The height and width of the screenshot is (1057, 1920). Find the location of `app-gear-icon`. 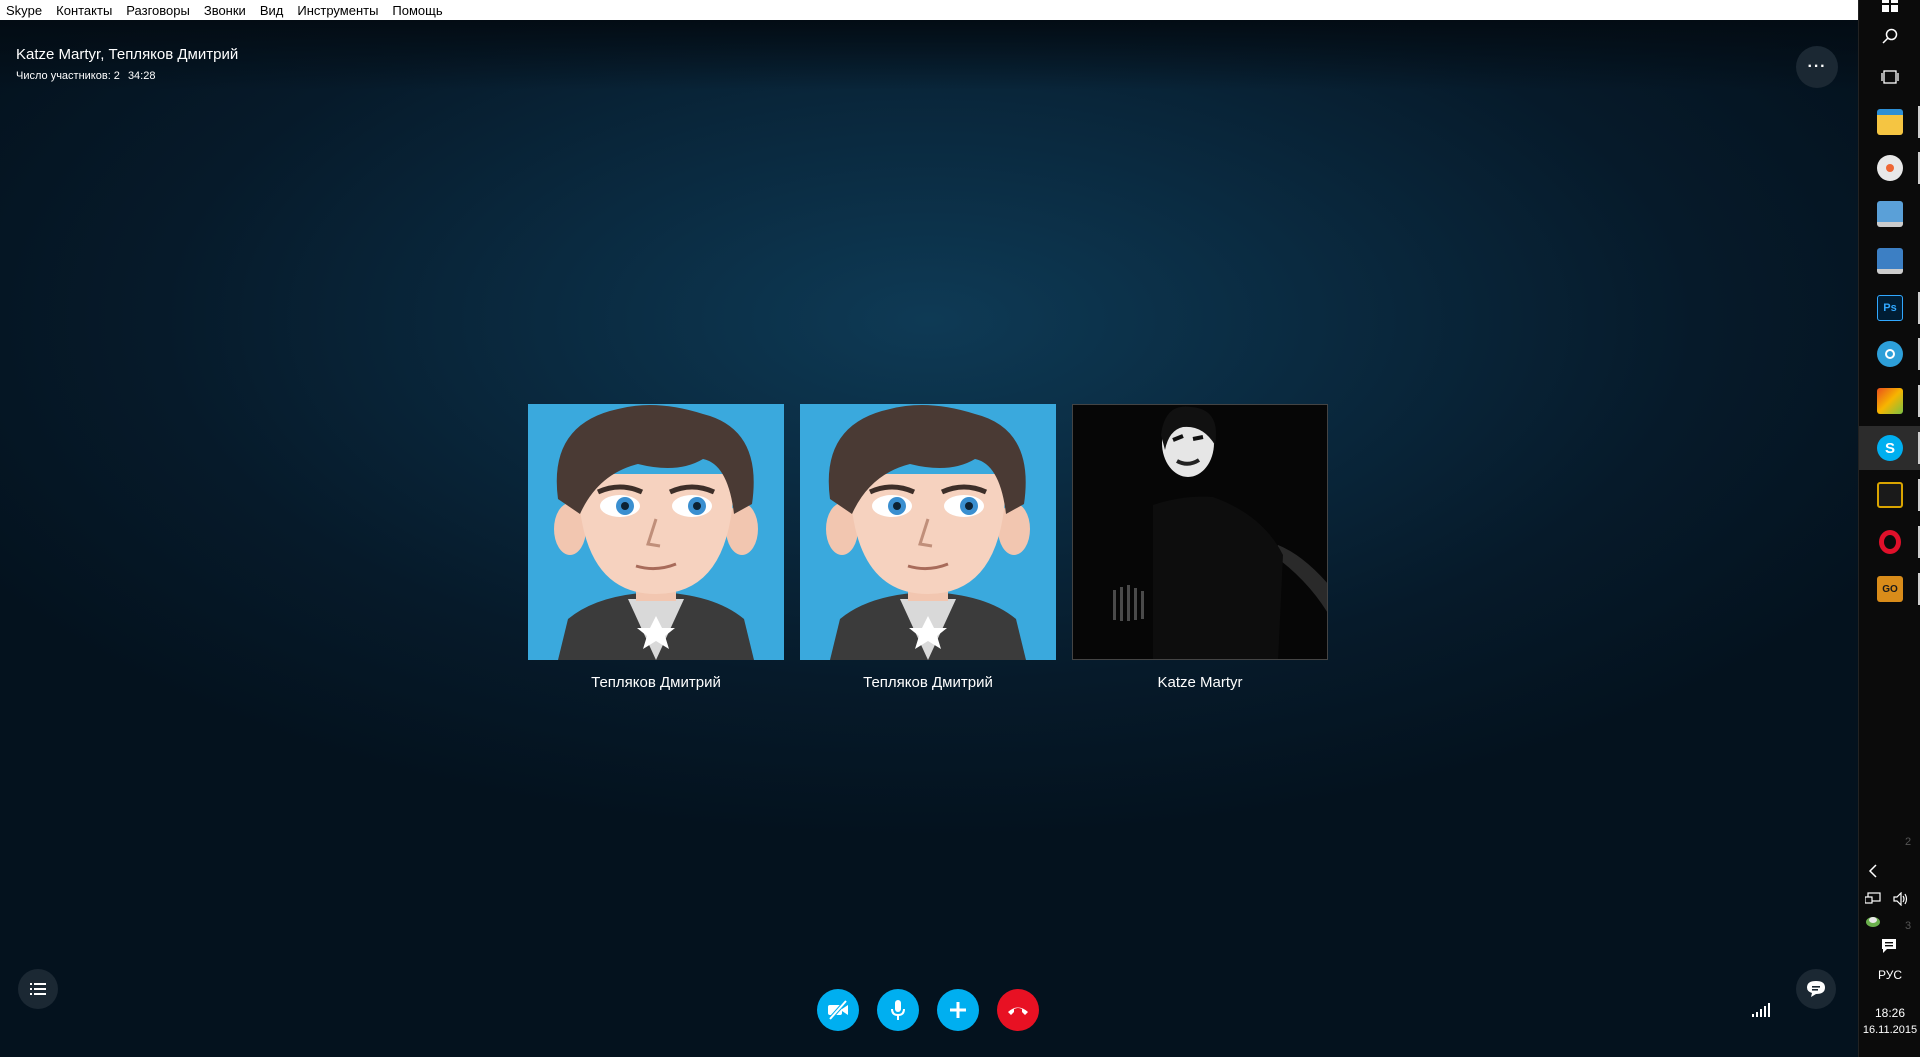

app-gear-icon is located at coordinates (1890, 354).